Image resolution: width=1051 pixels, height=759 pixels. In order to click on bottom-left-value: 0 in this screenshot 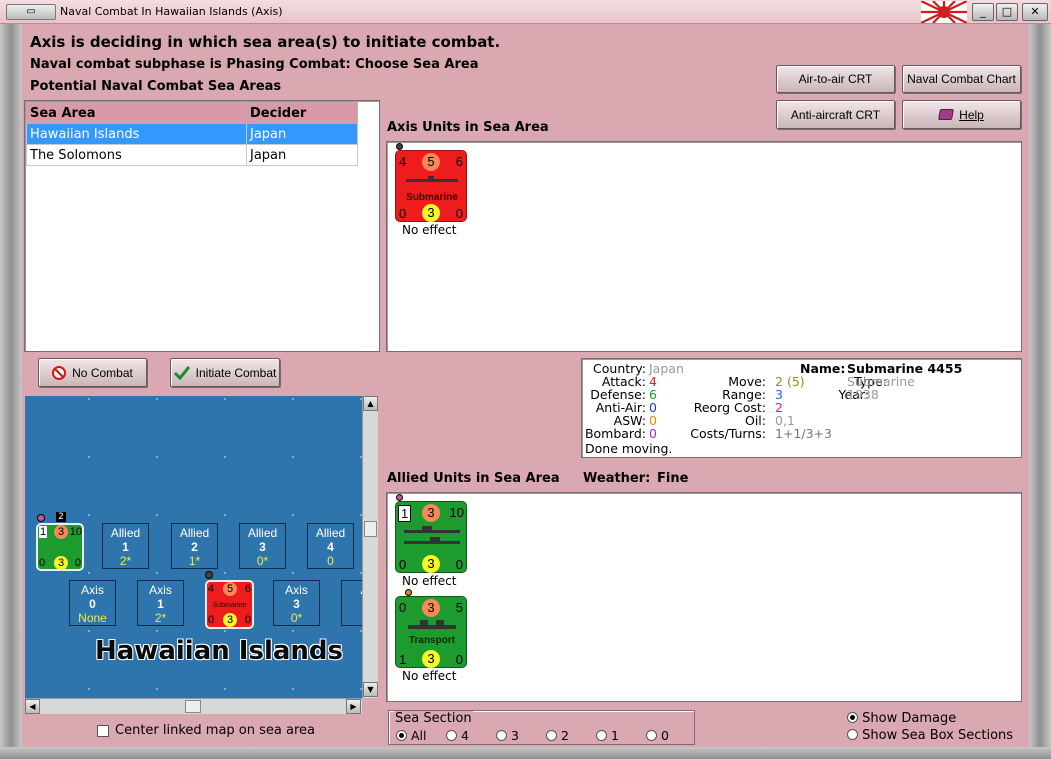, I will do `click(403, 564)`.